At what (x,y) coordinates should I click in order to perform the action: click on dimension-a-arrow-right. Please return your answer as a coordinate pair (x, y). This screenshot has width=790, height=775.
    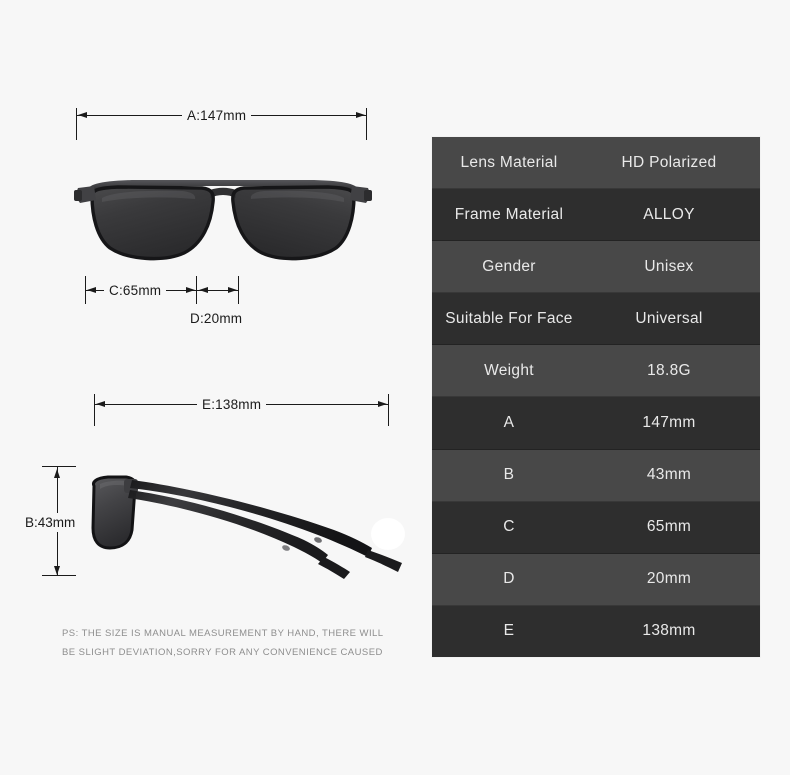
    Looking at the image, I should click on (360, 115).